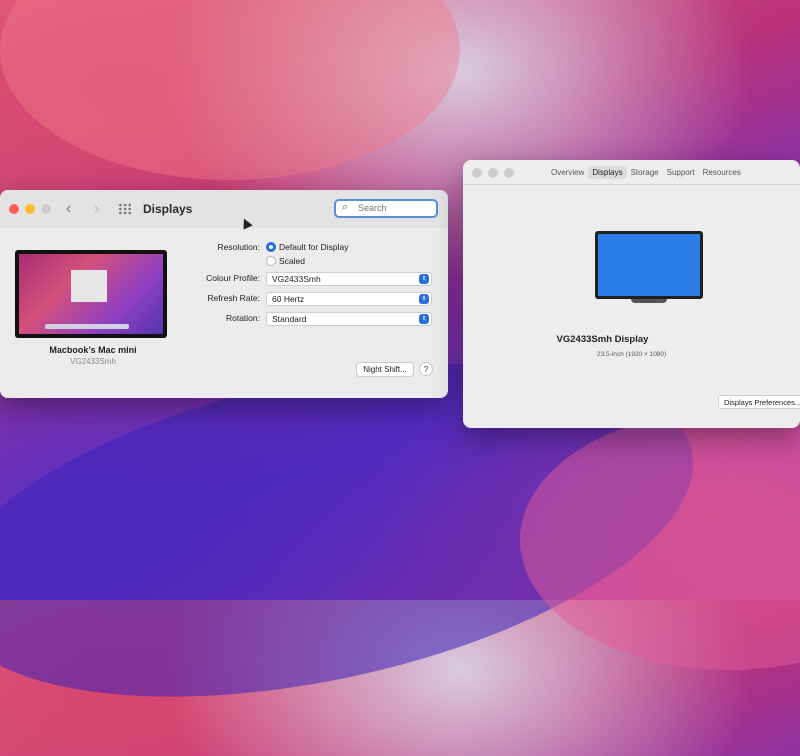 The image size is (800, 756). I want to click on tab-displays: Displays, so click(607, 172).